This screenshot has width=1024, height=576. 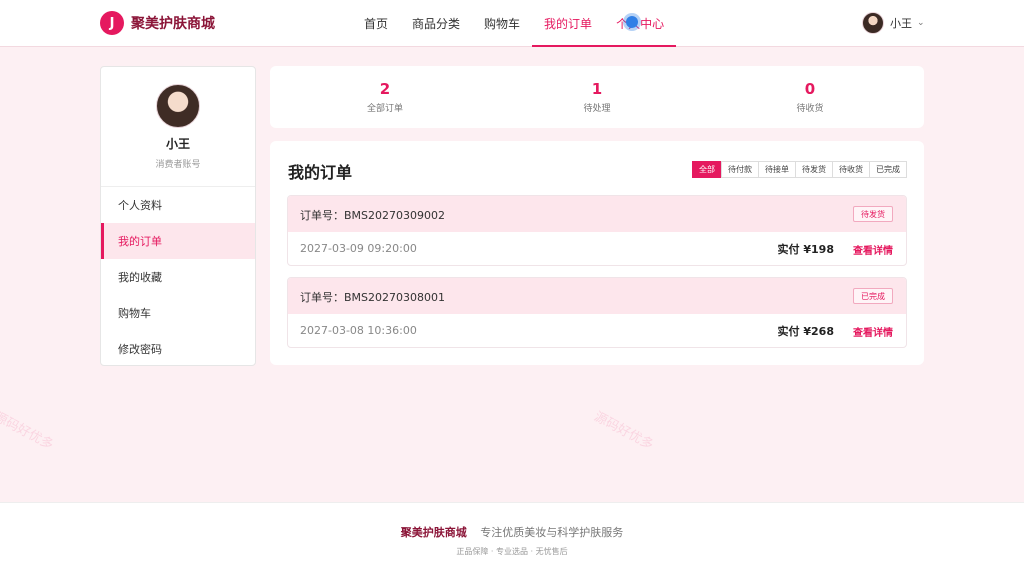 What do you see at coordinates (888, 169) in the screenshot?
I see `filter-completed: 已完成` at bounding box center [888, 169].